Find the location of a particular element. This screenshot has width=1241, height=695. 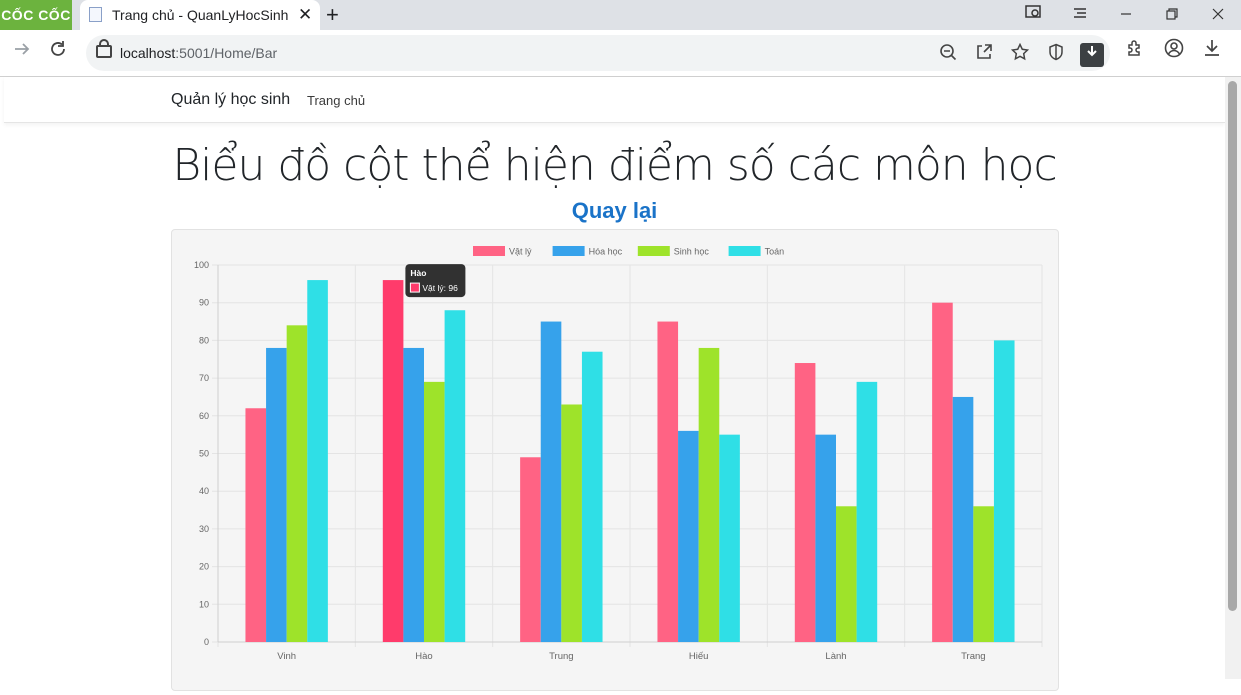

tooltip-title: Hào is located at coordinates (418, 273).